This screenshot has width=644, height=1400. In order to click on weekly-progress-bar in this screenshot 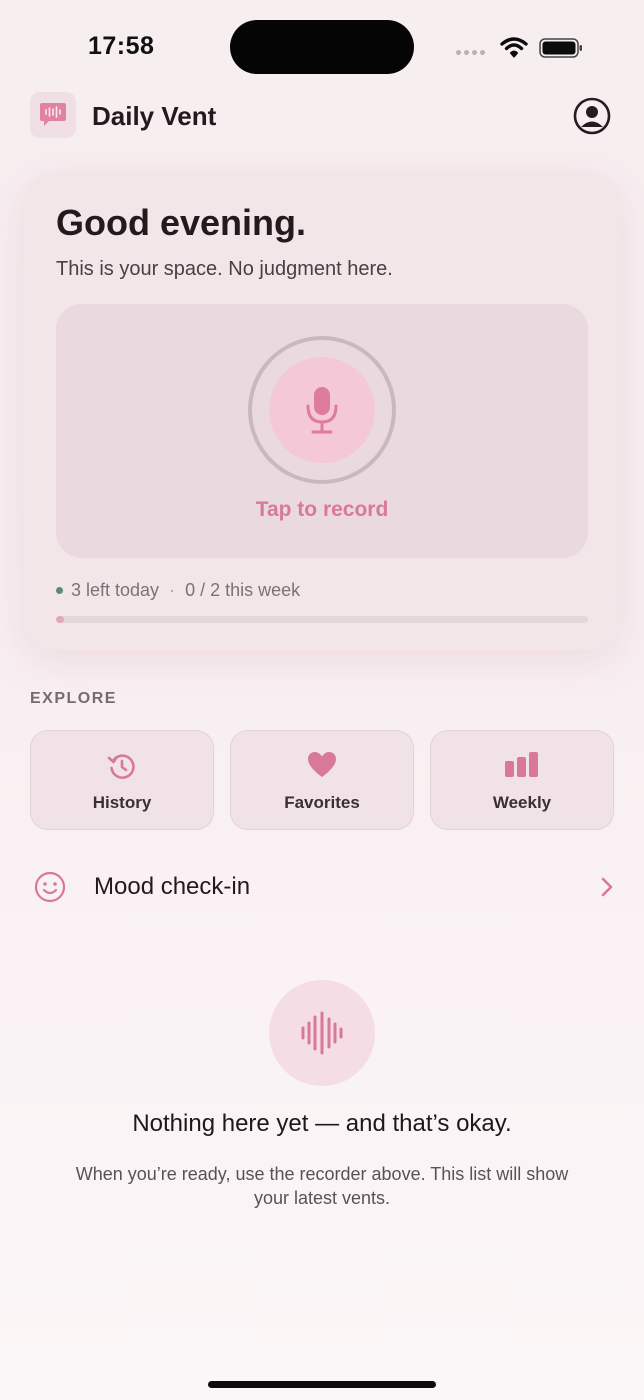, I will do `click(322, 619)`.